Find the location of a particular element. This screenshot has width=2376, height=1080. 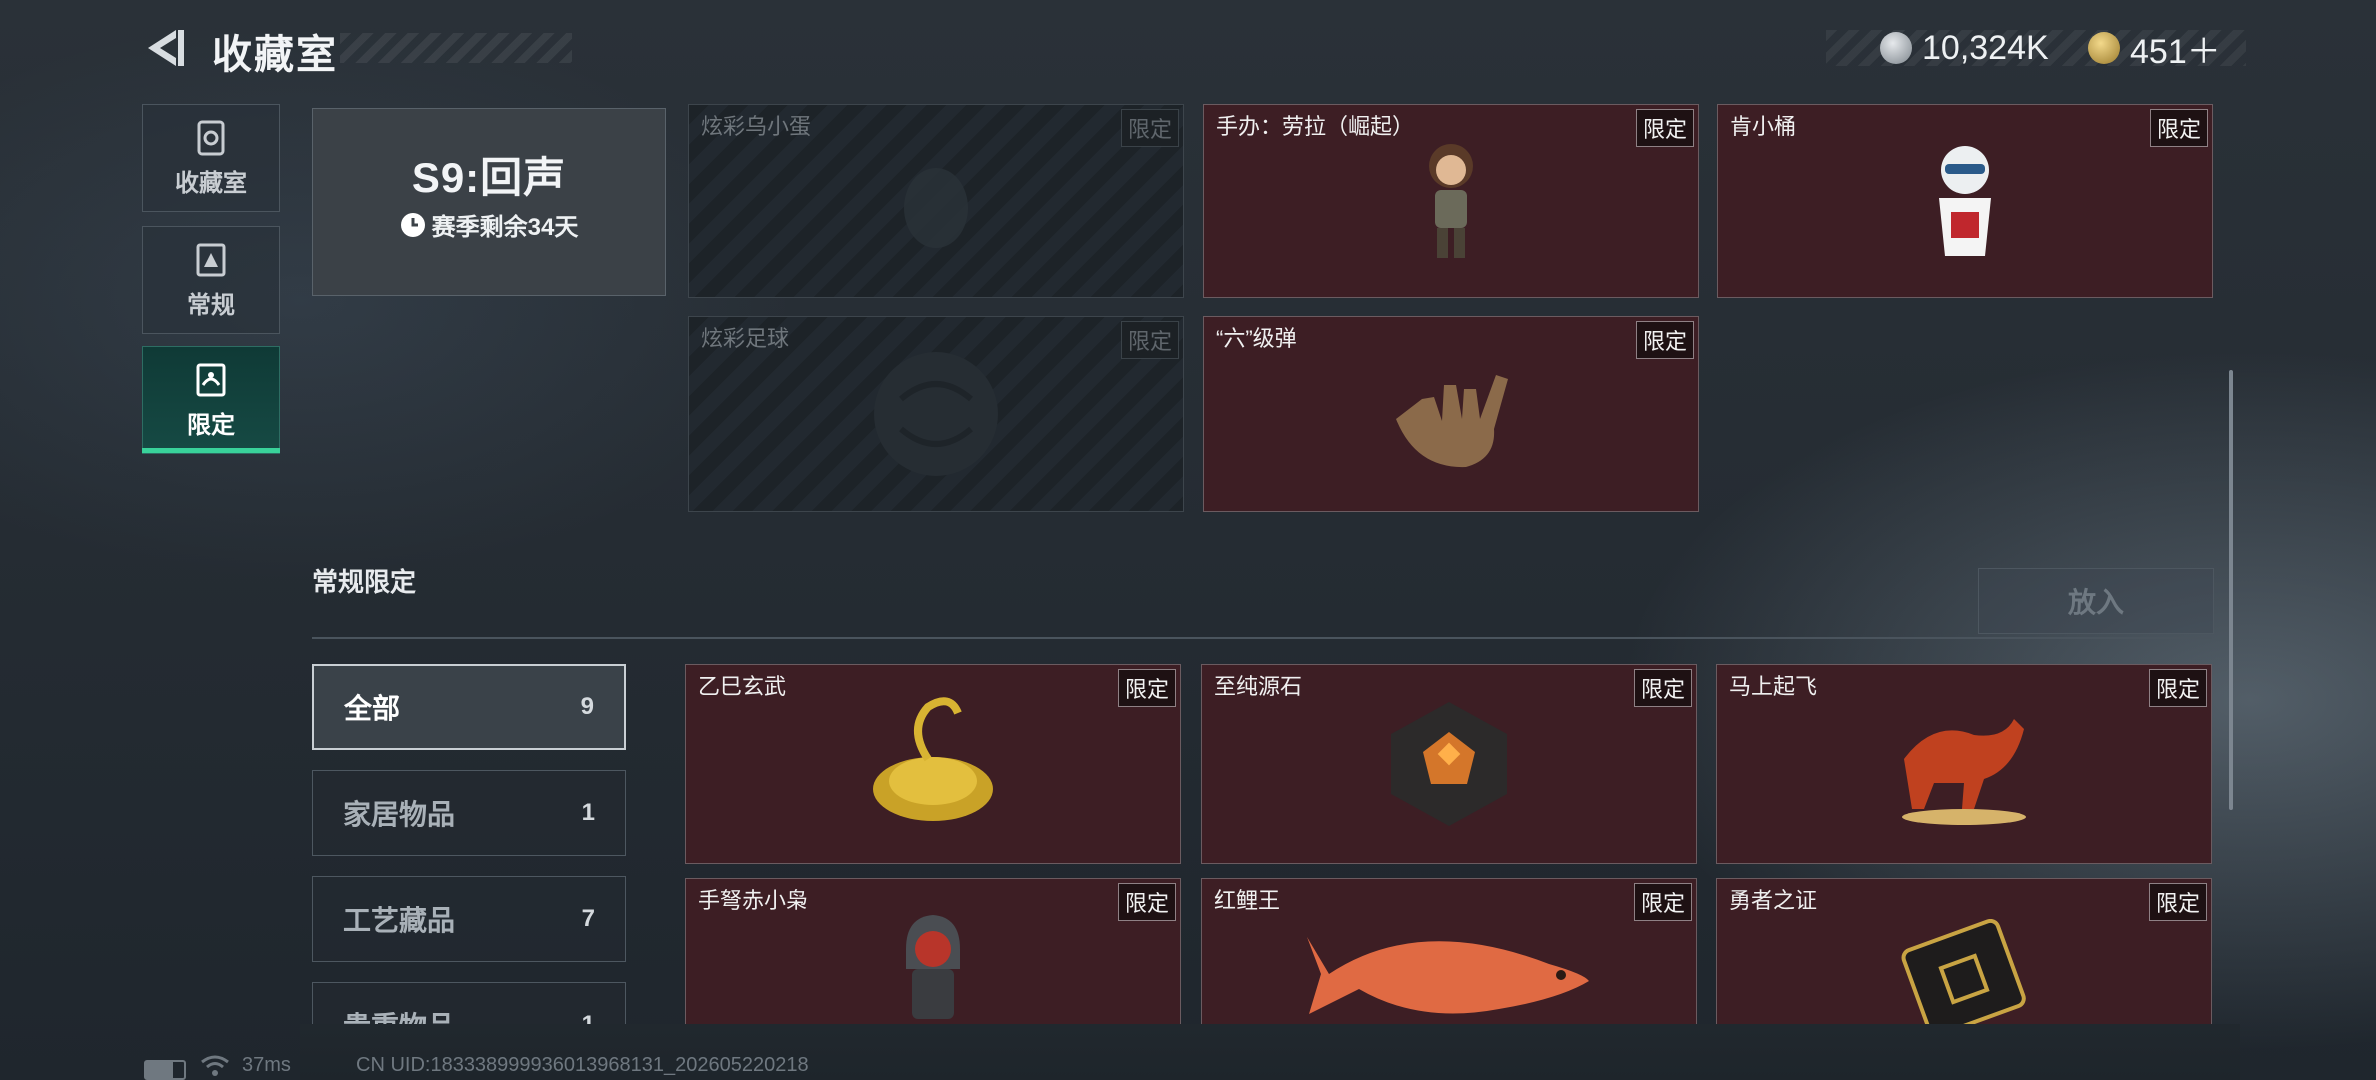

card-take-off-horse: 马上起飞 限定 is located at coordinates (1964, 764).